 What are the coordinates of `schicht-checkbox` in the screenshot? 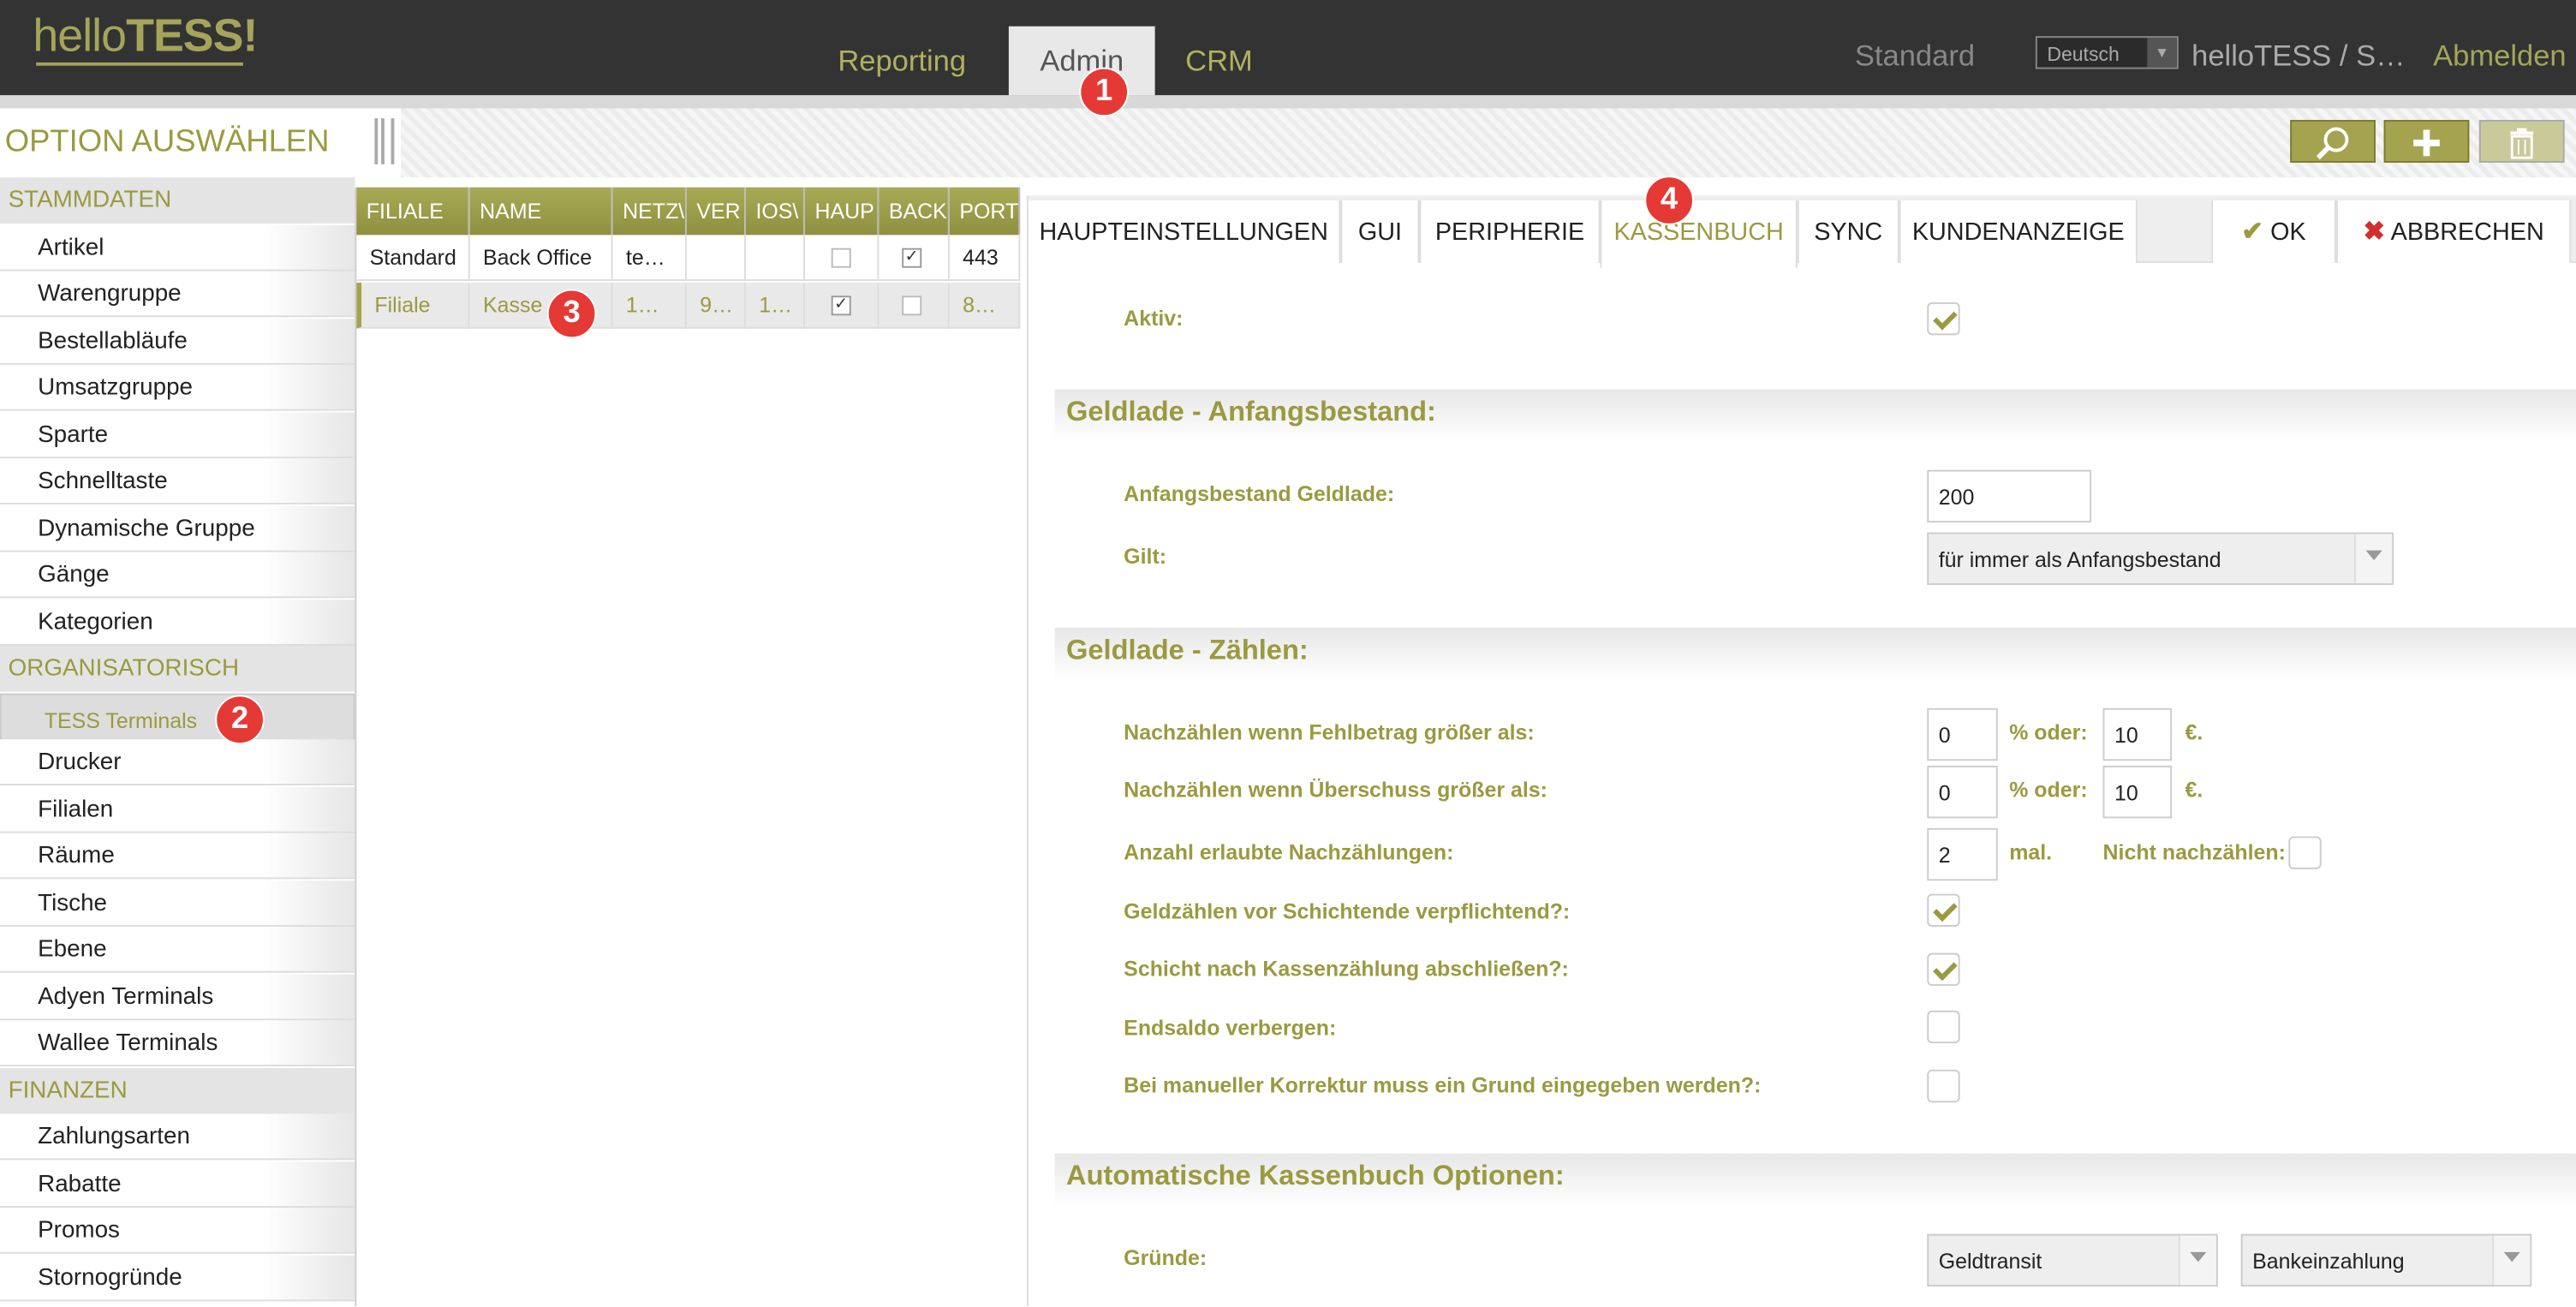 It's located at (1944, 969).